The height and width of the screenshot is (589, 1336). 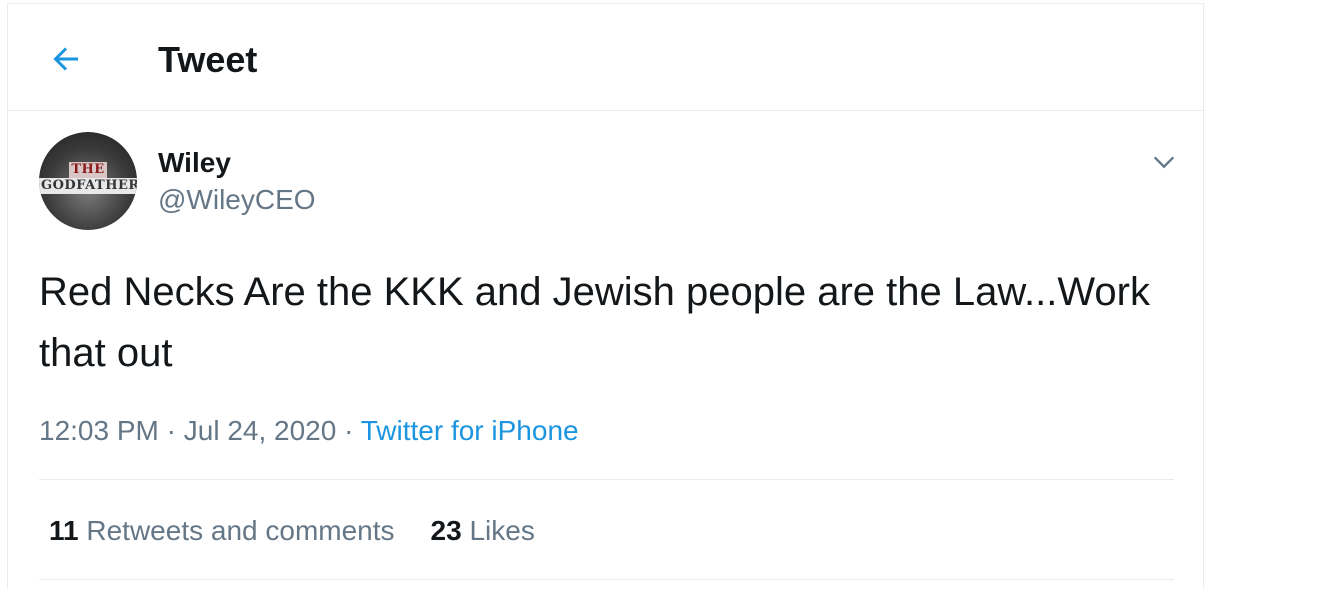 I want to click on avatar: THE GODFATHER, so click(x=88, y=181).